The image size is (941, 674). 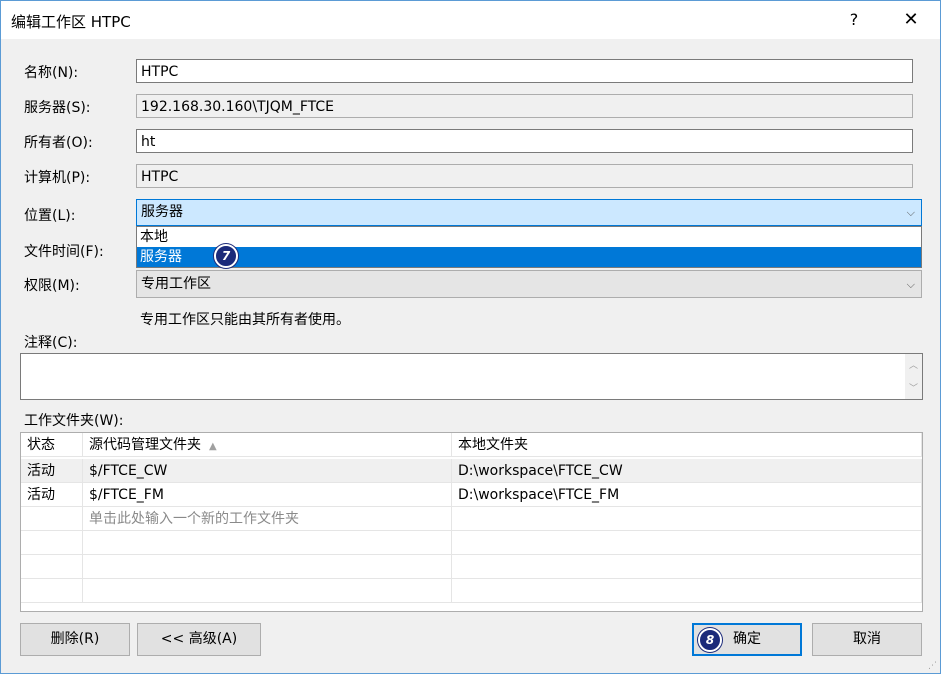 I want to click on location-combobox: 服务器 ⌵, so click(x=529, y=212).